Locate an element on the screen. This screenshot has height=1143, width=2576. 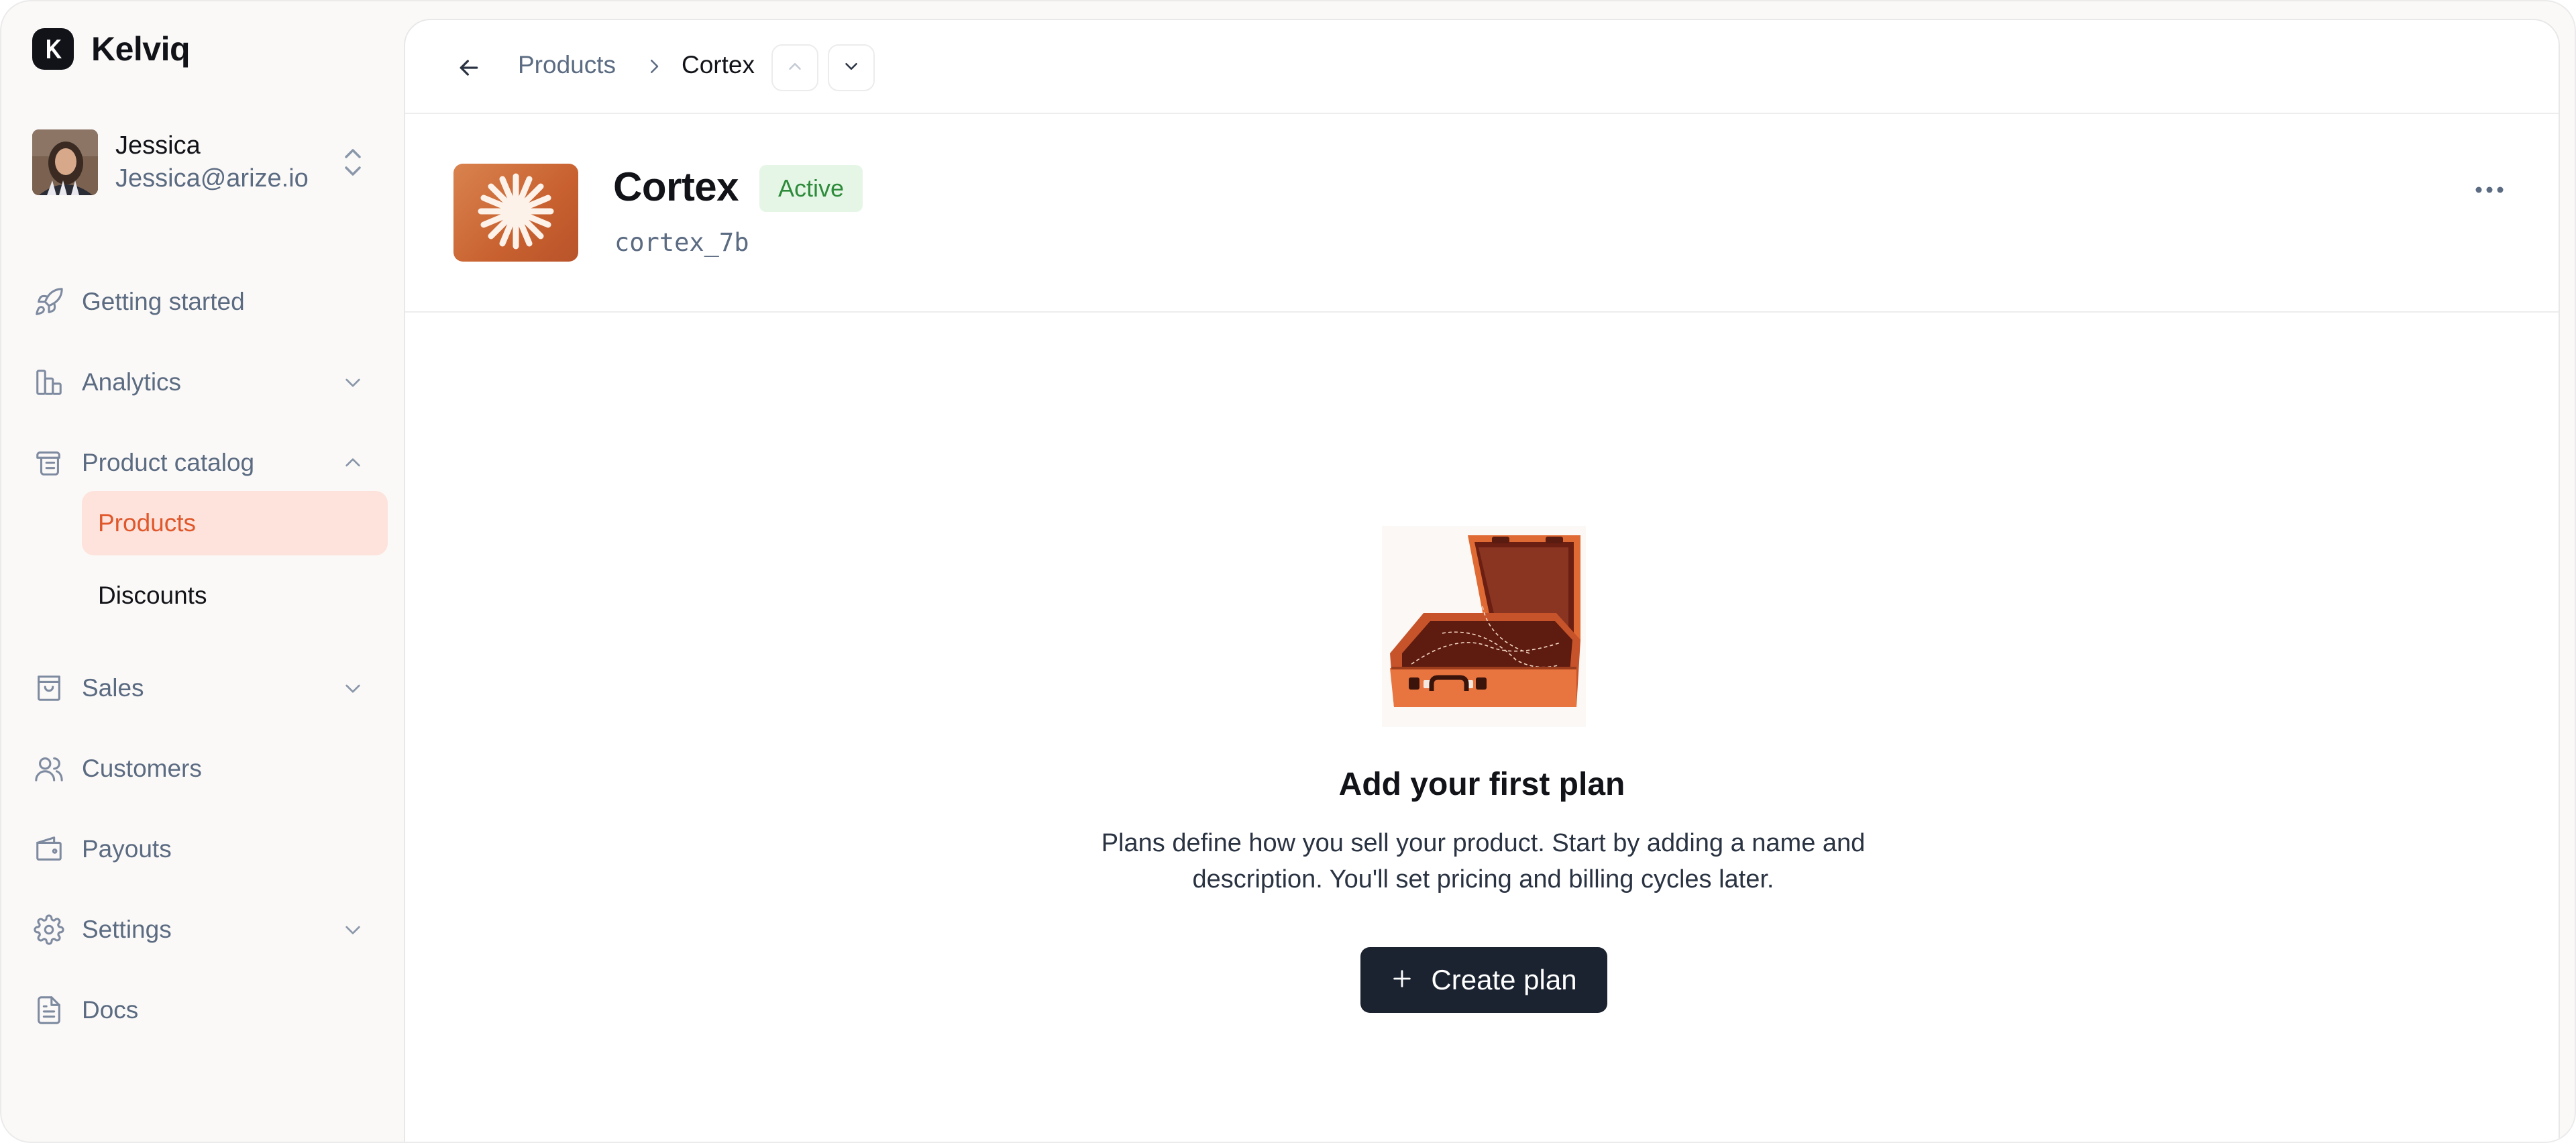
sidebar-item-label: Product catalog is located at coordinates (168, 463).